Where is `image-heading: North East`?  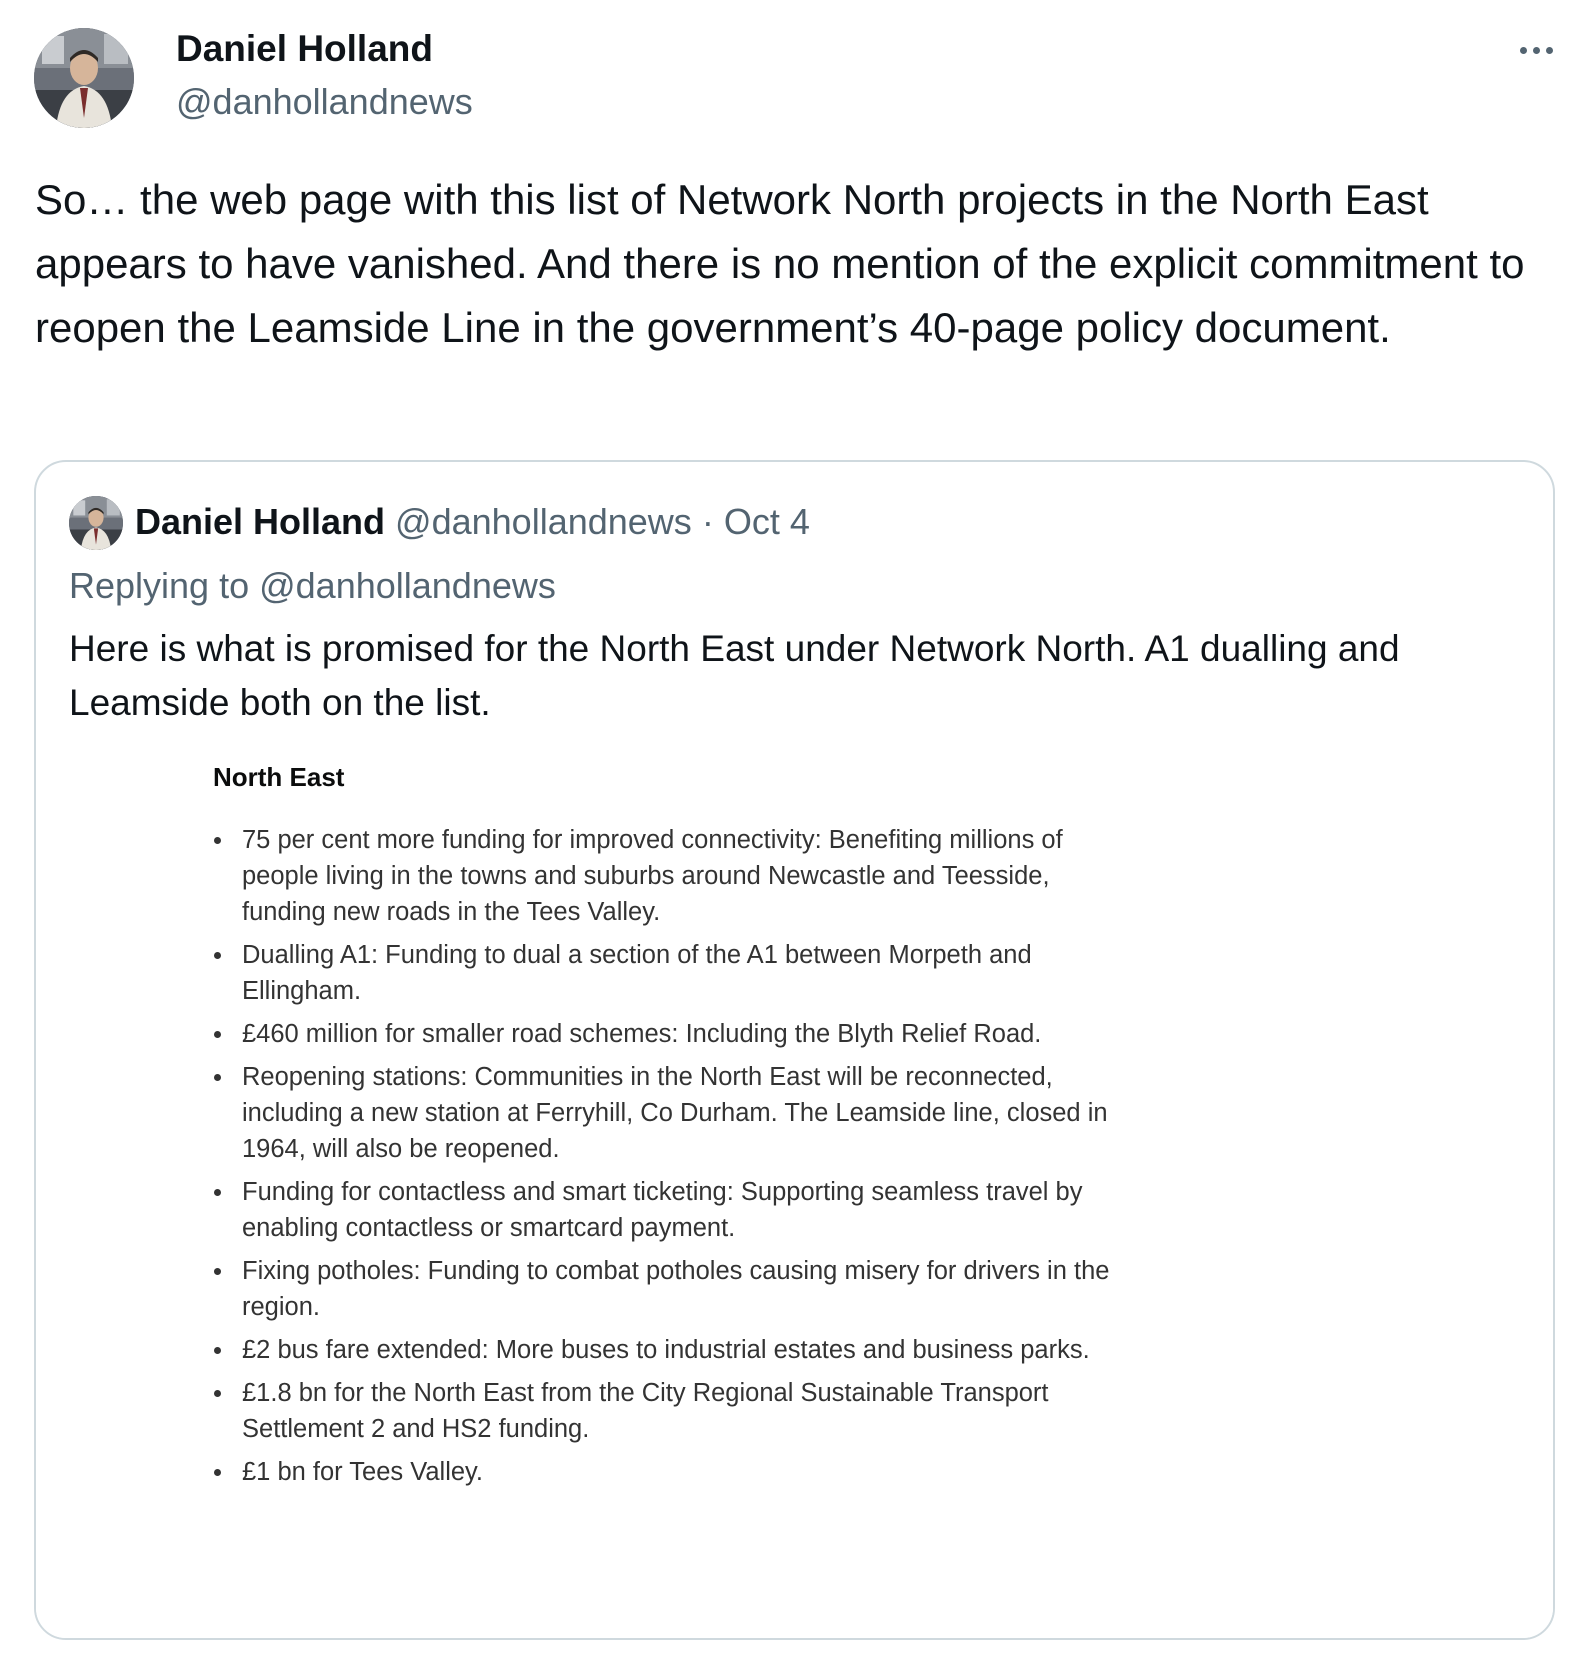
image-heading: North East is located at coordinates (279, 777).